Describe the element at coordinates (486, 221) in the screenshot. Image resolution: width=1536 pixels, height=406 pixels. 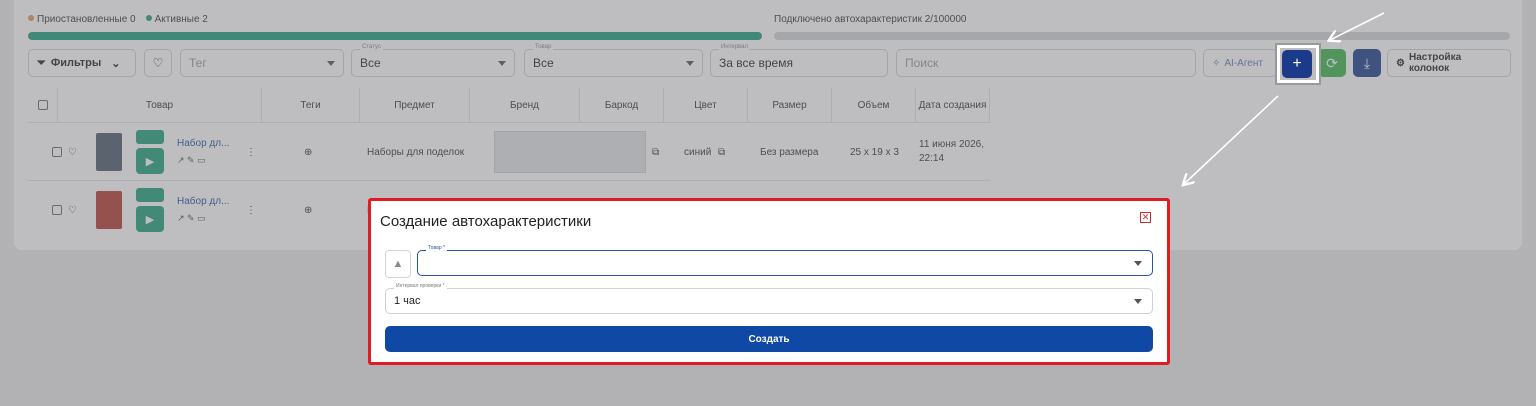
I see `modal-title: Создание автохарактеристики` at that location.